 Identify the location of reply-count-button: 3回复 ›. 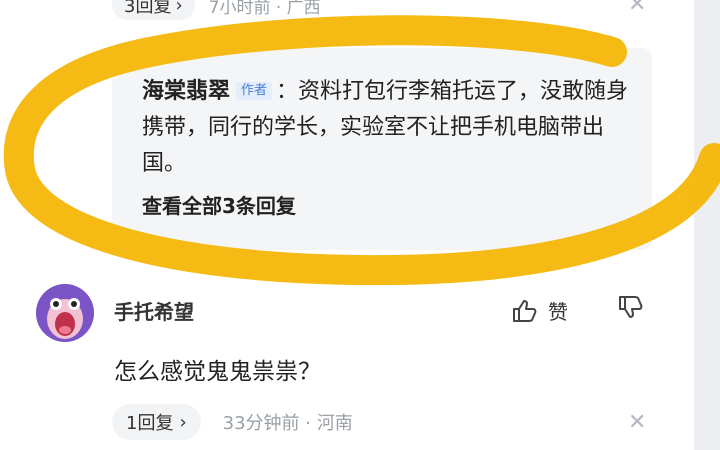
(153, 10).